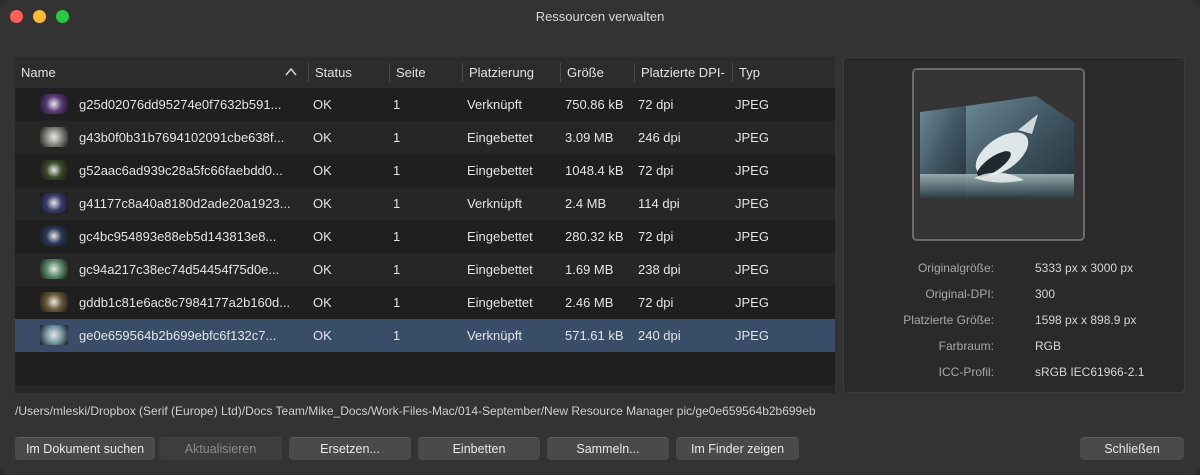 The width and height of the screenshot is (1200, 475). I want to click on original-dpi-label: Original-DPI:, so click(959, 294).